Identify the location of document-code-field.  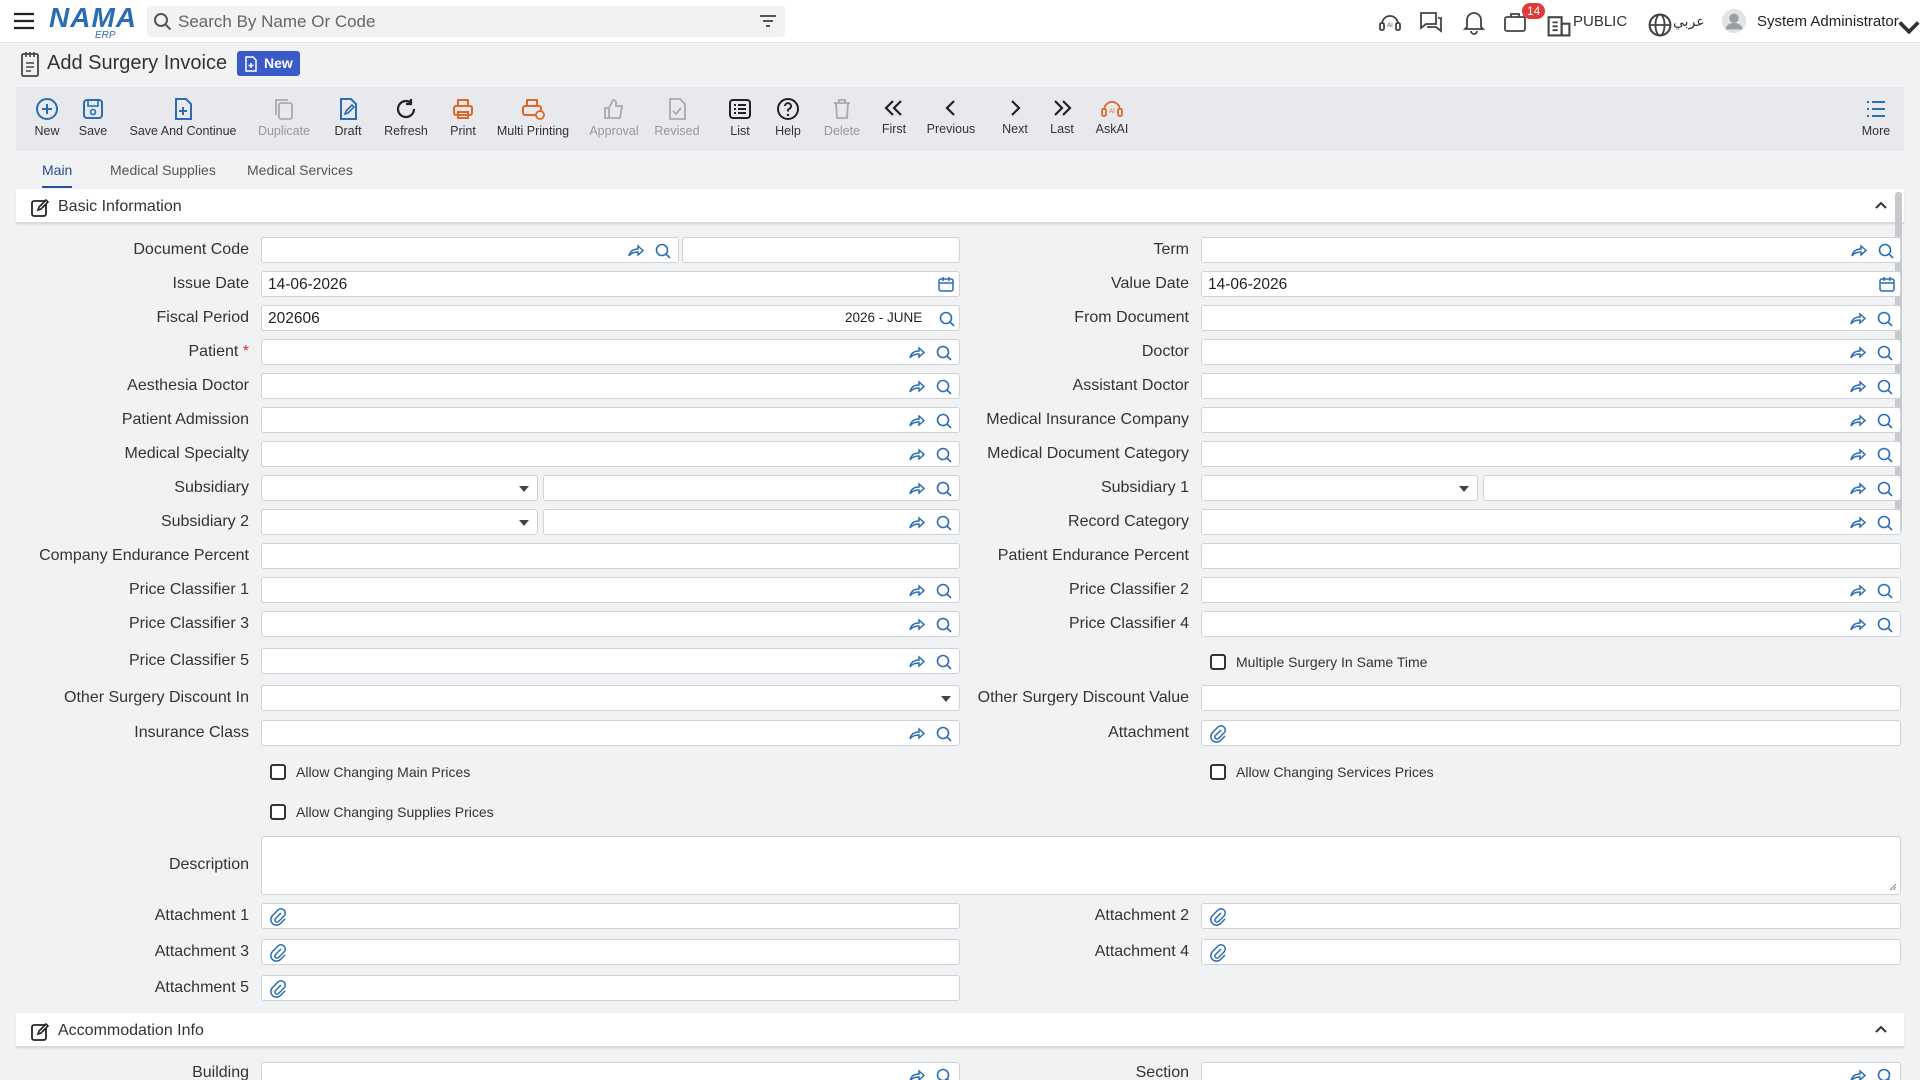
(470, 250).